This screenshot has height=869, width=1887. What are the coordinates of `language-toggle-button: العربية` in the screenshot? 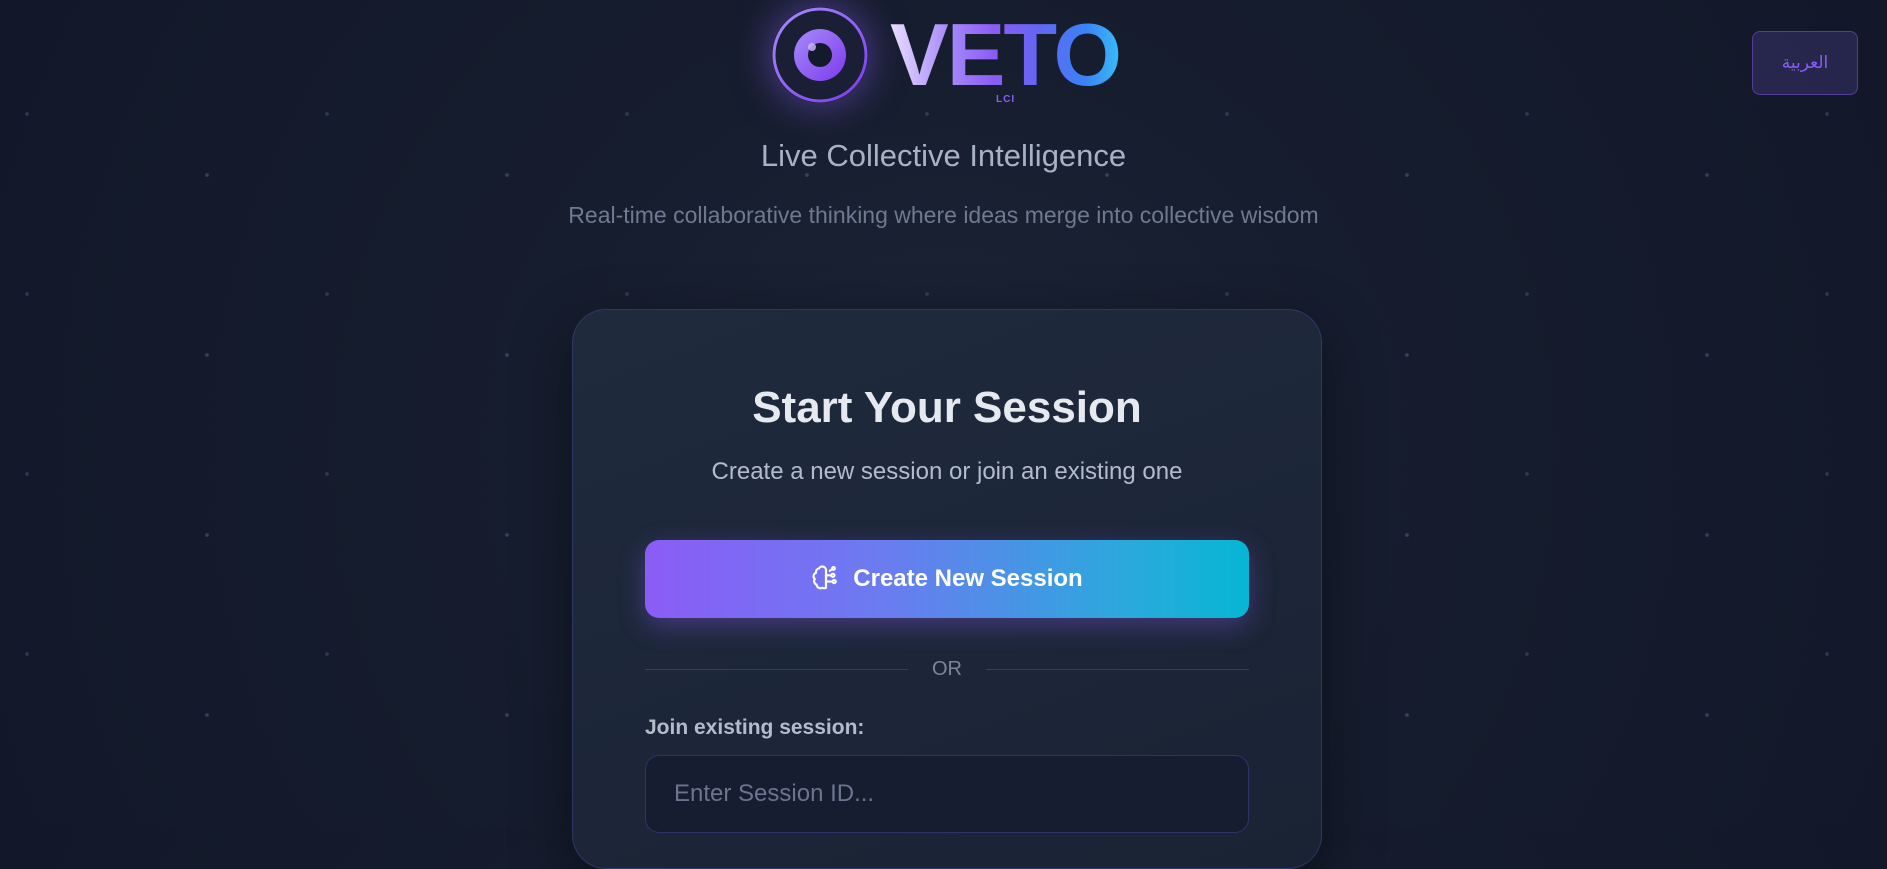 It's located at (1805, 63).